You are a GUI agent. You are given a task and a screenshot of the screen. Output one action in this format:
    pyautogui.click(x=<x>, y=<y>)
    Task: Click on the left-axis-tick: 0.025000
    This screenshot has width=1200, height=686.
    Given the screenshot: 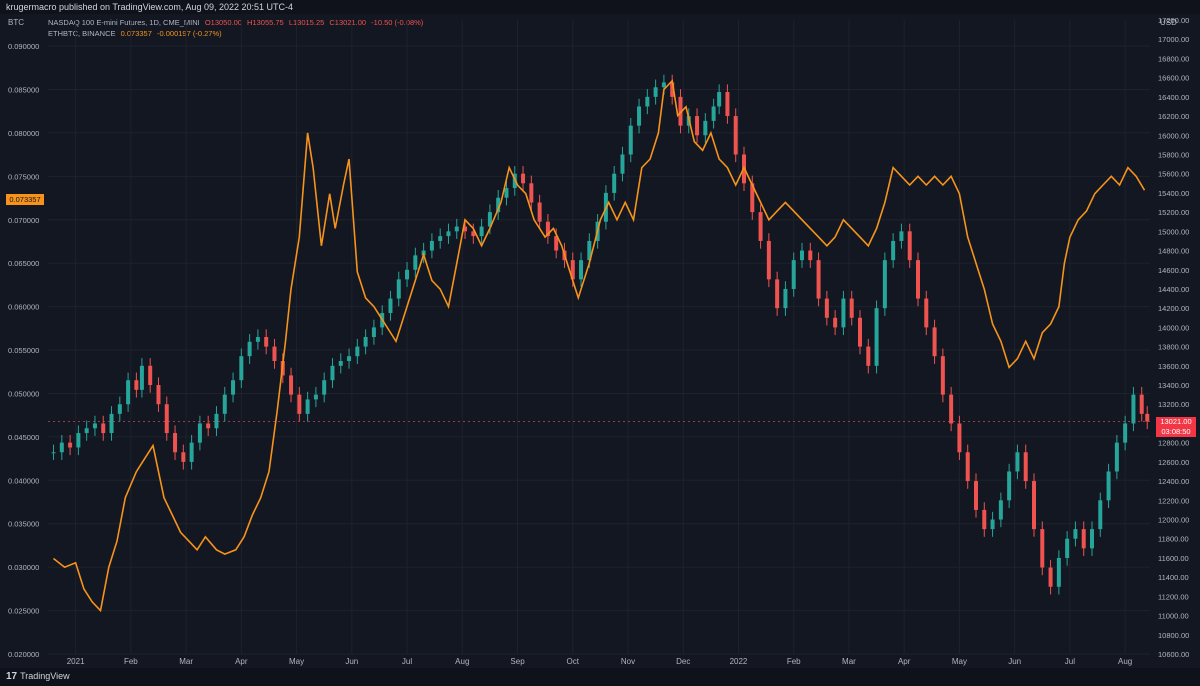 What is the action you would take?
    pyautogui.click(x=23, y=611)
    